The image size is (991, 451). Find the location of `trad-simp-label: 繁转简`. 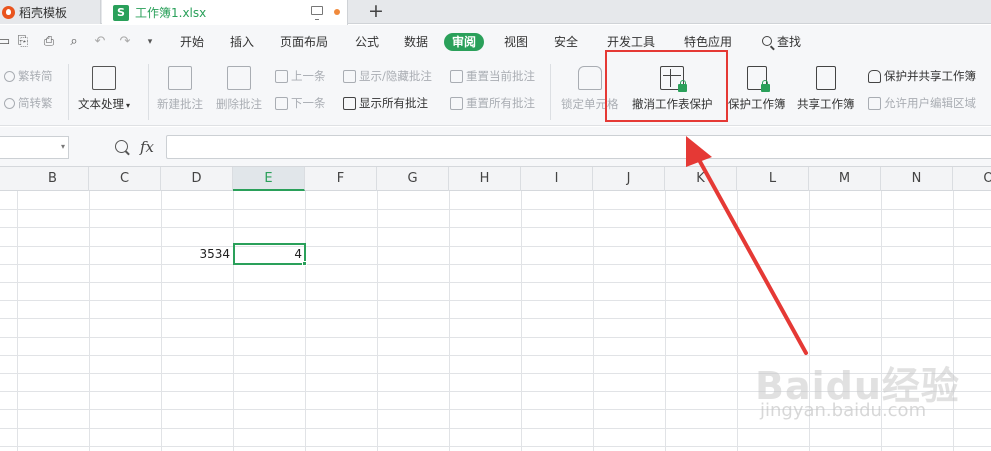

trad-simp-label: 繁转简 is located at coordinates (35, 76).